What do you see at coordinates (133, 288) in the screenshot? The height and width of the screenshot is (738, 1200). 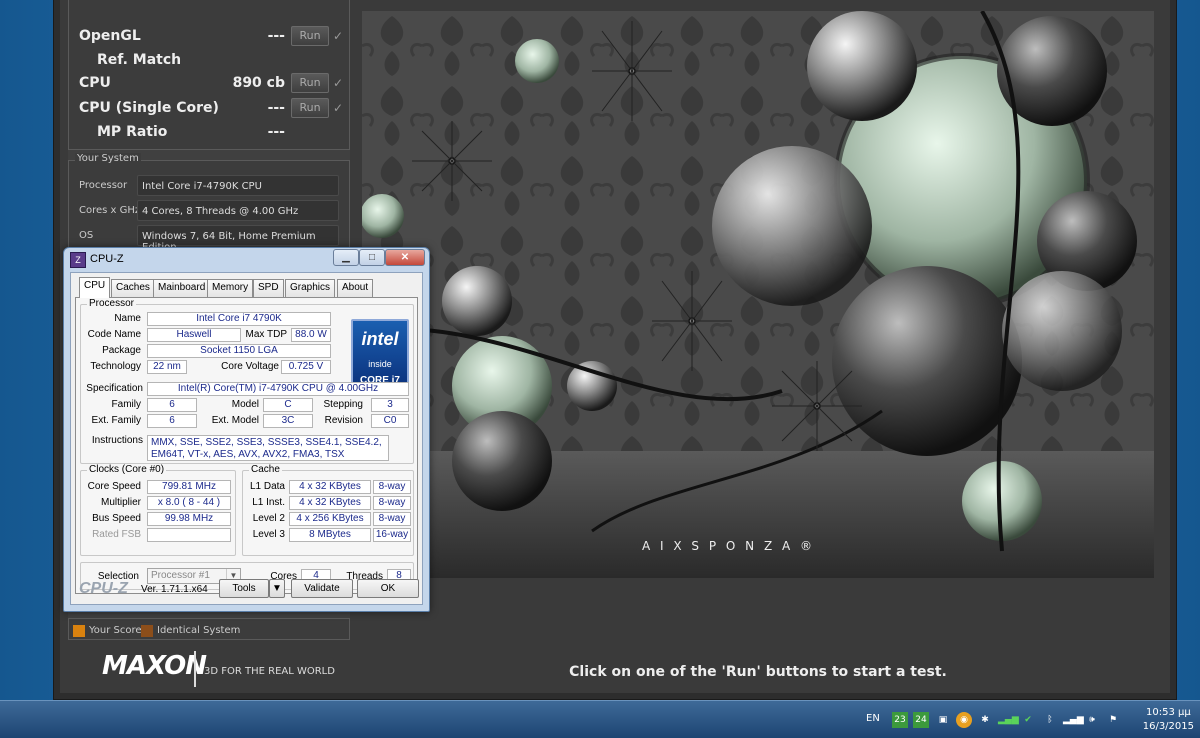 I see `tab-caches: Caches` at bounding box center [133, 288].